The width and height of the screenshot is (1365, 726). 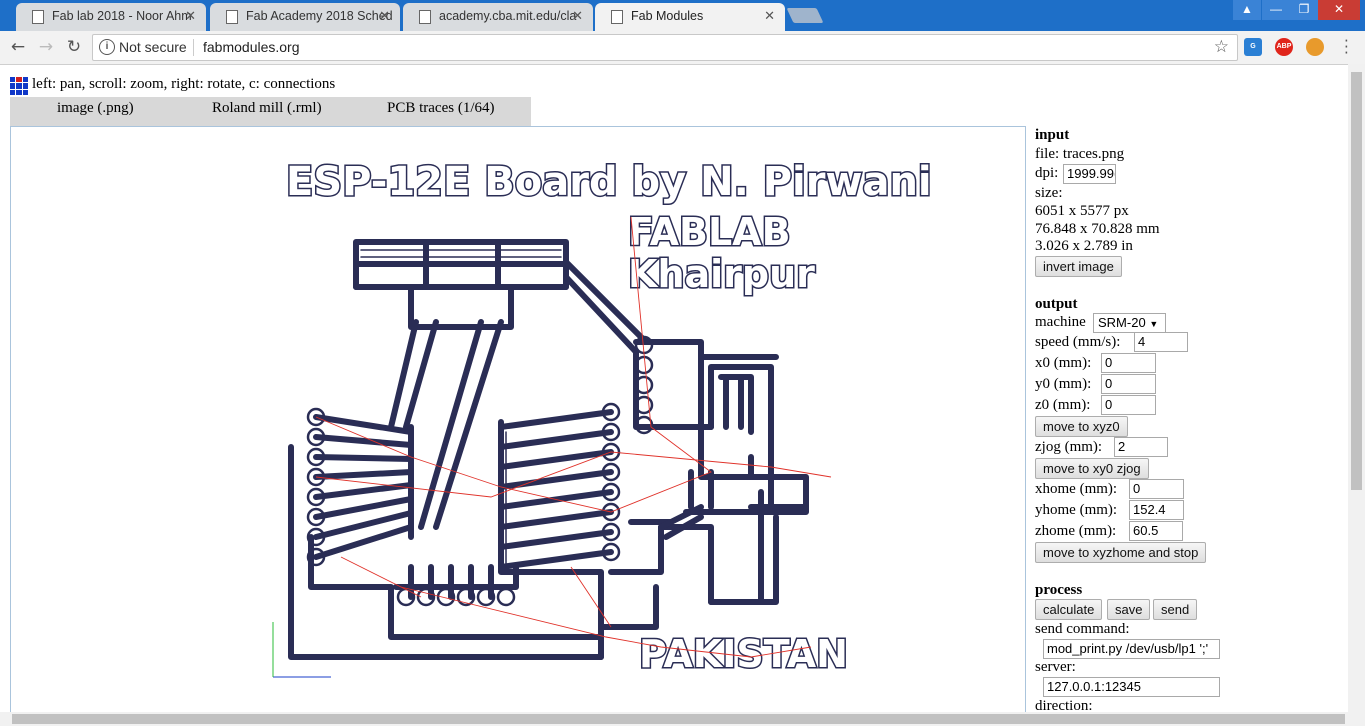 What do you see at coordinates (1121, 552) in the screenshot?
I see `move-to-xyzhome-button: move to xyzhome and stop` at bounding box center [1121, 552].